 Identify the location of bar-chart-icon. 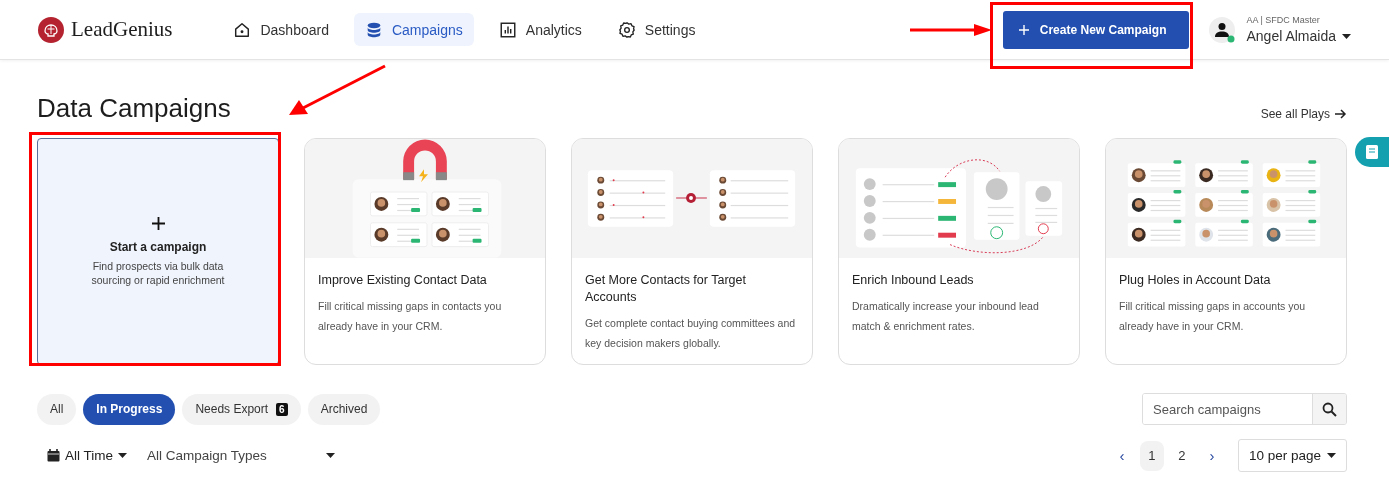
(507, 29).